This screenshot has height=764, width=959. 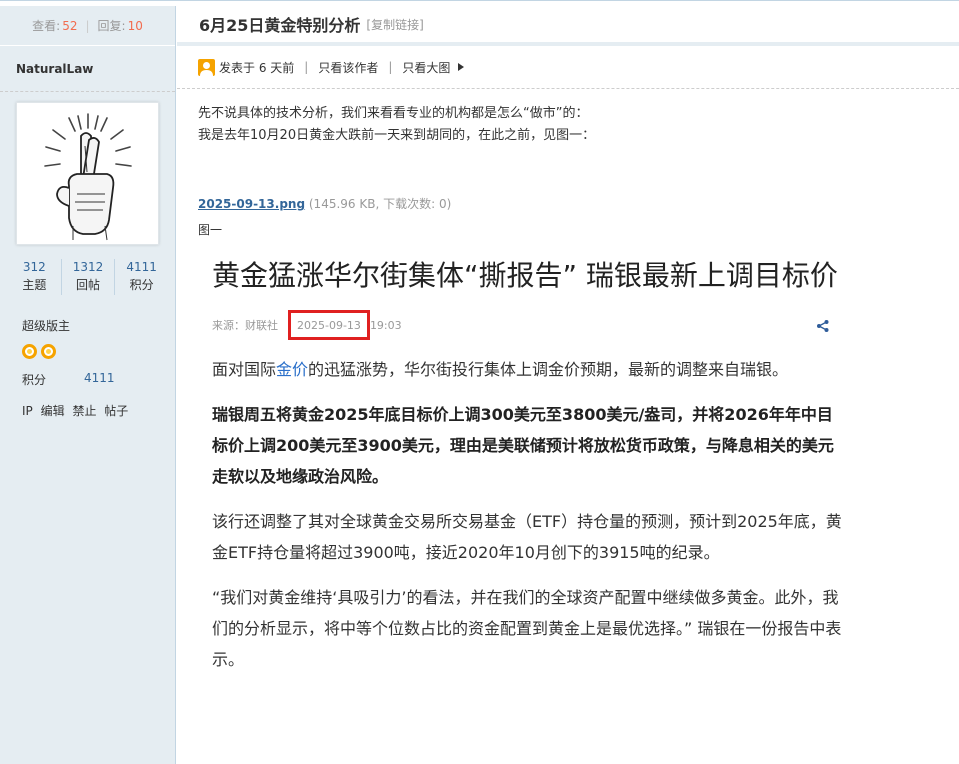 What do you see at coordinates (251, 204) in the screenshot?
I see `attachment-link: 2025-09-13.png` at bounding box center [251, 204].